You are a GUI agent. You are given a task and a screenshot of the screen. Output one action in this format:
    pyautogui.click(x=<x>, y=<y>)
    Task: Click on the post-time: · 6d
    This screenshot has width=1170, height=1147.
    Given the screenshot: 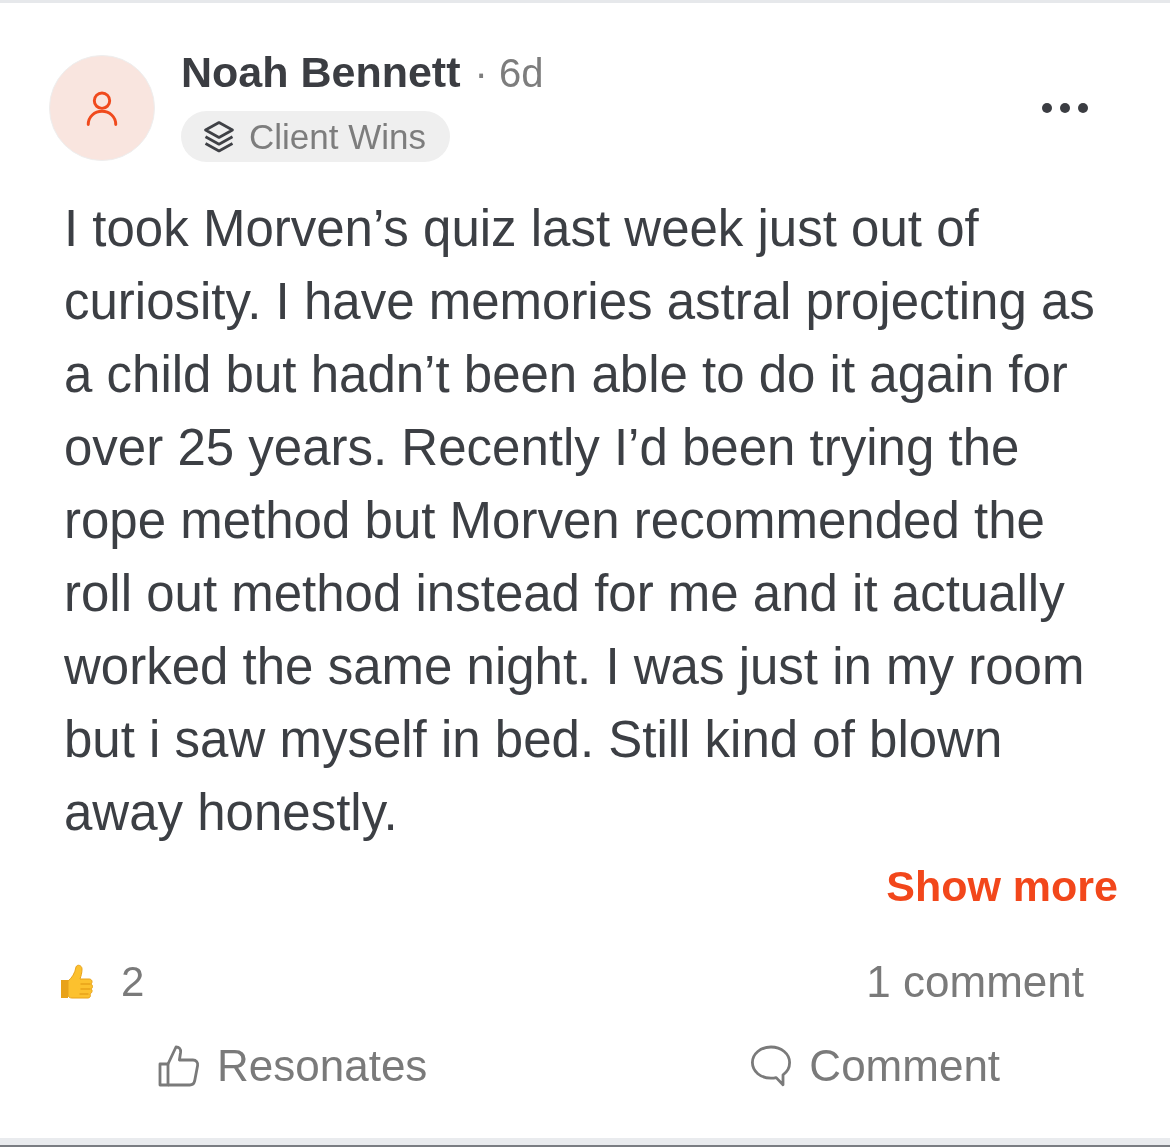 What is the action you would take?
    pyautogui.click(x=509, y=73)
    